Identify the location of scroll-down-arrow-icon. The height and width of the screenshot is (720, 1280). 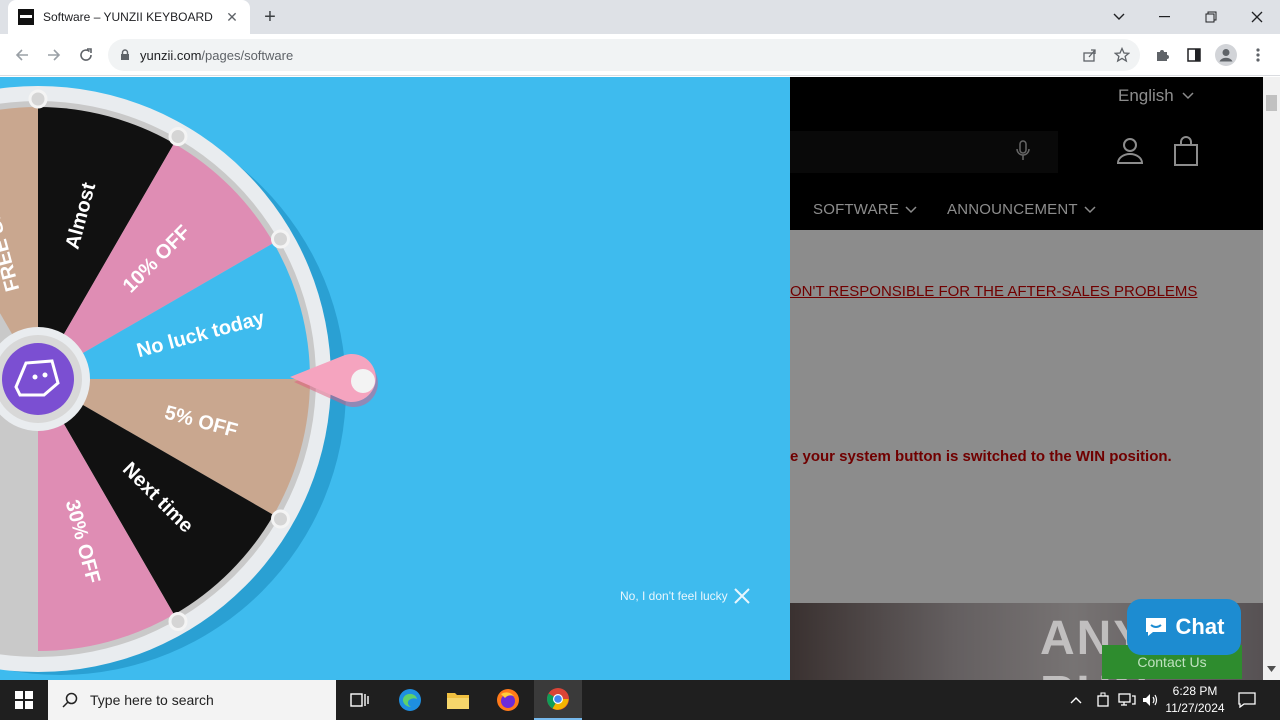
(1271, 669).